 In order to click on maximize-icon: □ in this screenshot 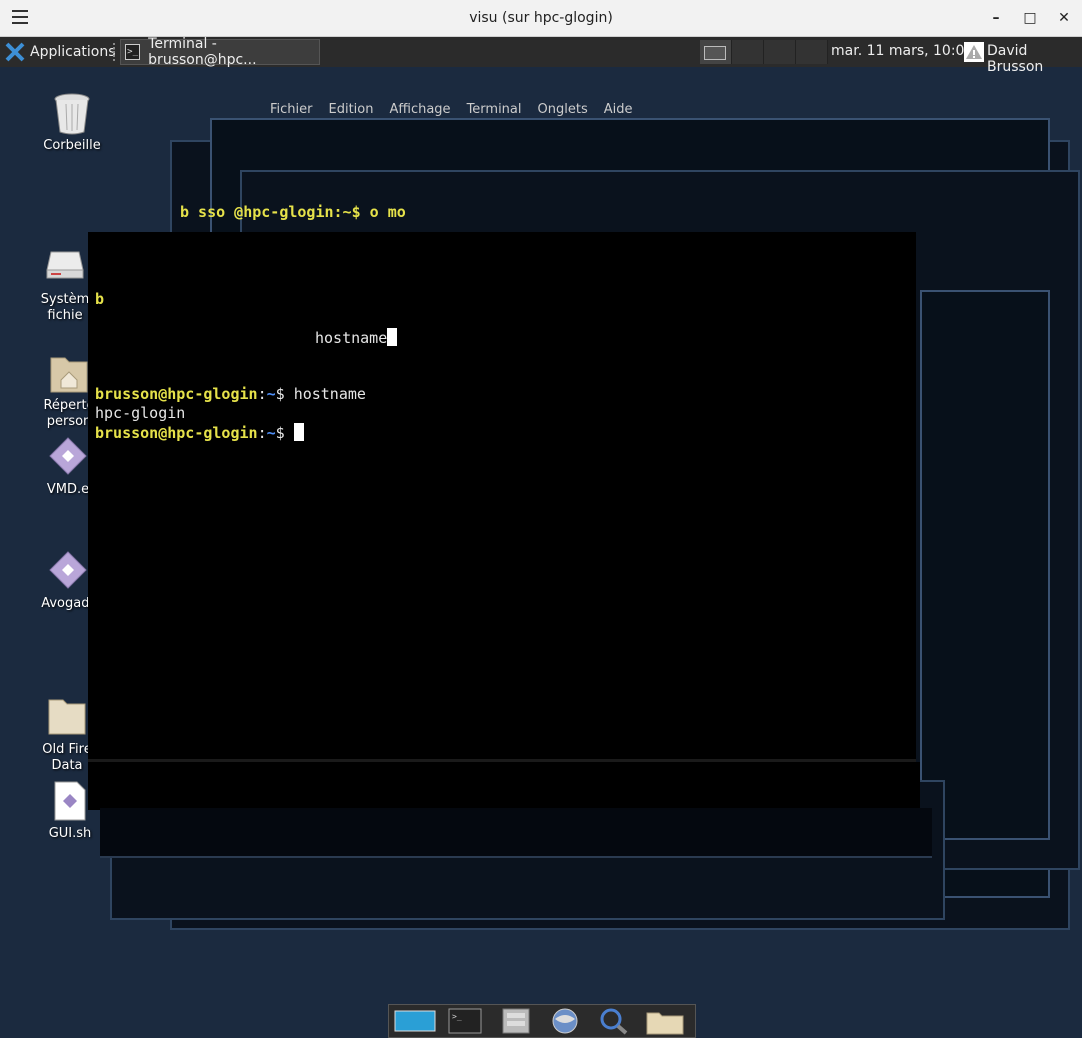, I will do `click(1030, 18)`.